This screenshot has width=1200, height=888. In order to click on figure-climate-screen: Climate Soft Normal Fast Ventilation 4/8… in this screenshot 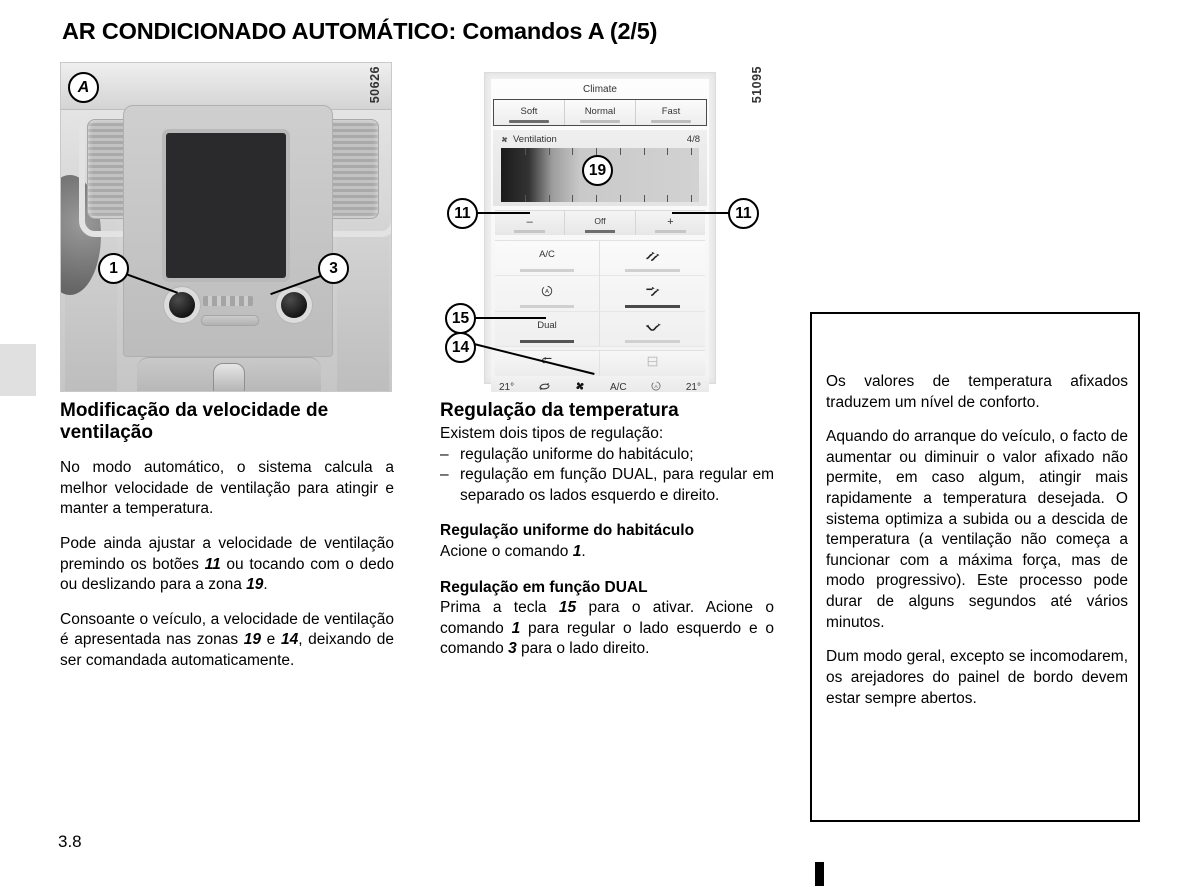, I will do `click(606, 227)`.